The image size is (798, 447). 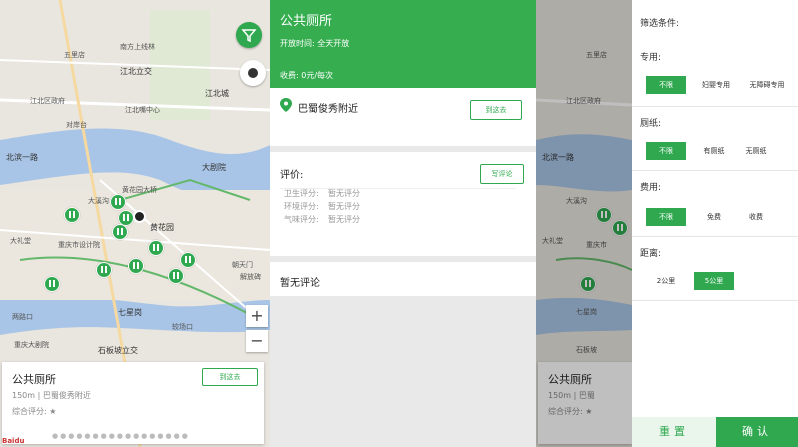 I want to click on location-pin-icon, so click(x=286, y=105).